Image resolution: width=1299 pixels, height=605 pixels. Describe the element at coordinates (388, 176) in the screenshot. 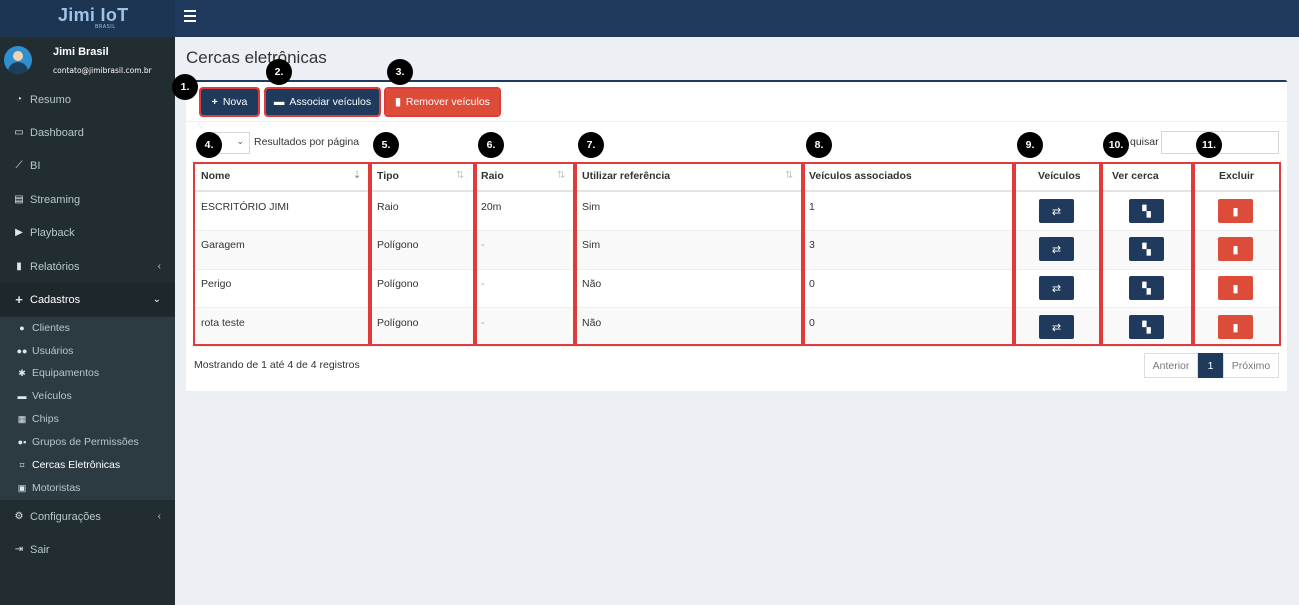

I see `column-header-tipo: Tipo` at that location.